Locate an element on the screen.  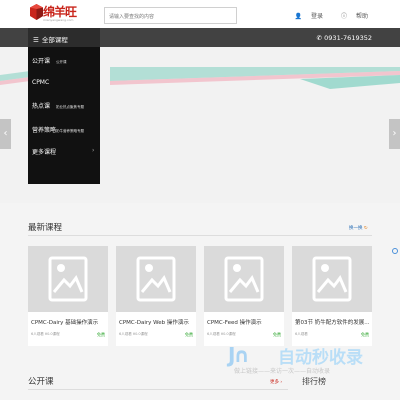
menu-item-hot: 热点课 奶业热点聚焦专题 is located at coordinates (58, 105).